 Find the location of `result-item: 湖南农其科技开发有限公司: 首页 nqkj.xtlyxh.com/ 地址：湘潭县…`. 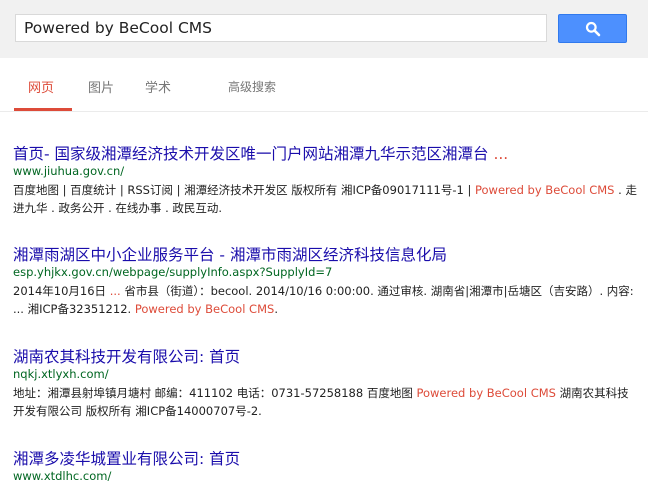

result-item: 湖南农其科技开发有限公司: 首页 nqkj.xtlyxh.com/ 地址：湘潭县… is located at coordinates (325, 383).